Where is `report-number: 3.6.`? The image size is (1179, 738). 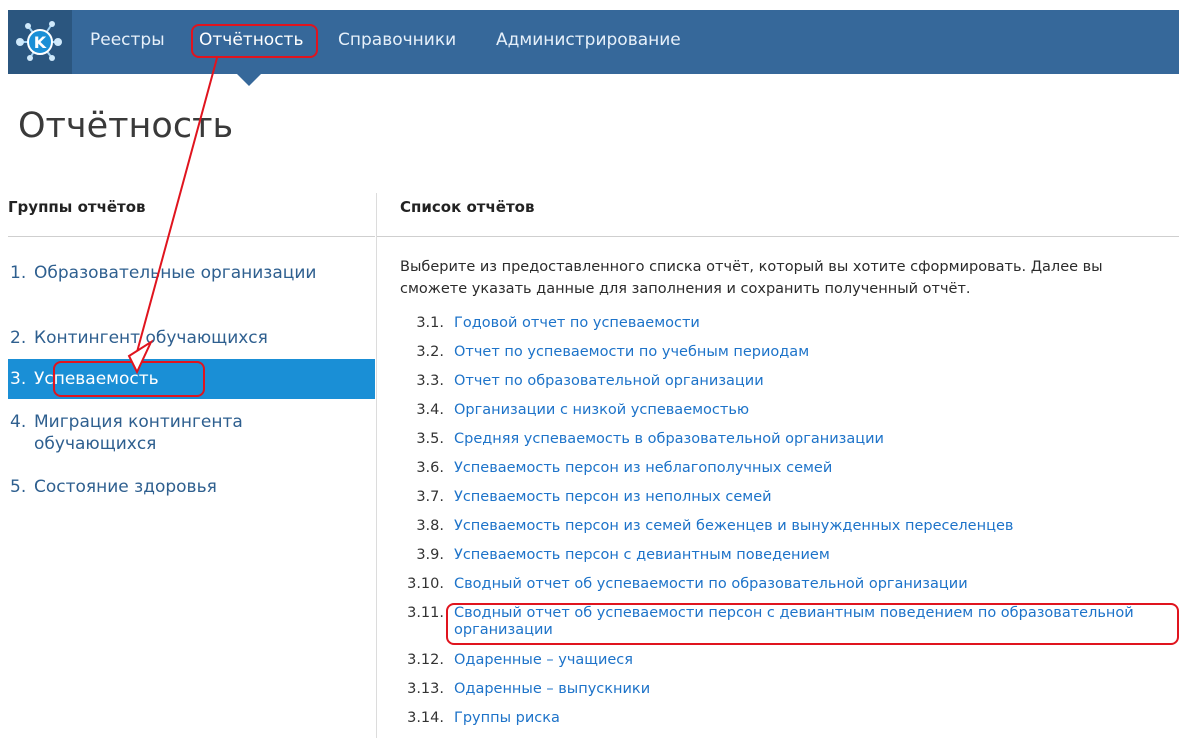
report-number: 3.6. is located at coordinates (430, 468).